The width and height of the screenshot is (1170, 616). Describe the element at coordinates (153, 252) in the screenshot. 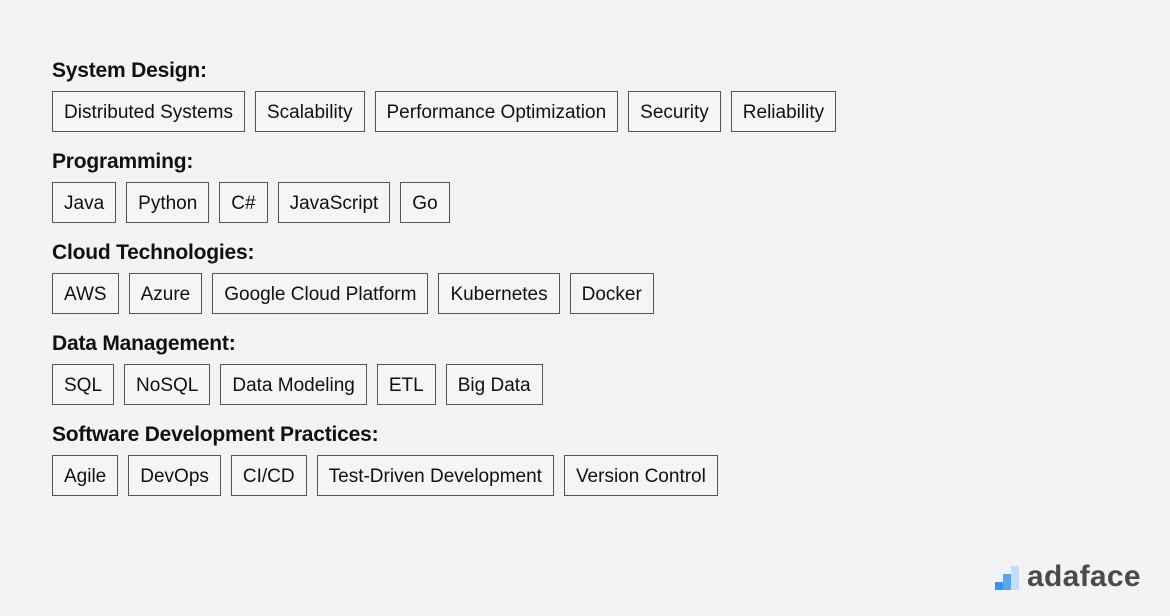

I see `section-title: Cloud Technologies:` at that location.